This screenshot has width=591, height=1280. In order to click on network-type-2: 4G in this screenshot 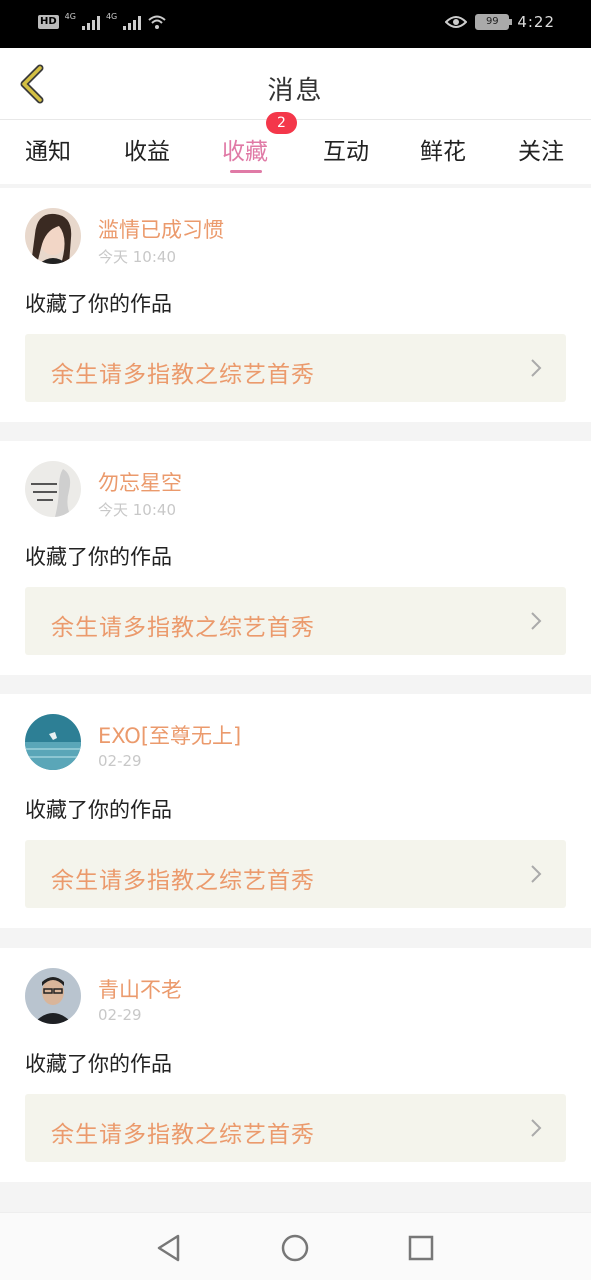, I will do `click(111, 16)`.